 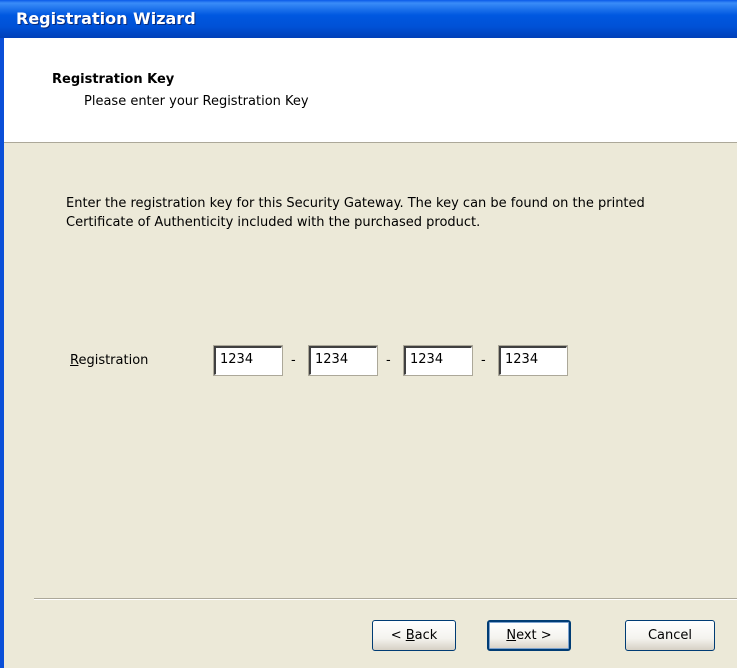 I want to click on key-field-4: 1234, so click(x=533, y=360).